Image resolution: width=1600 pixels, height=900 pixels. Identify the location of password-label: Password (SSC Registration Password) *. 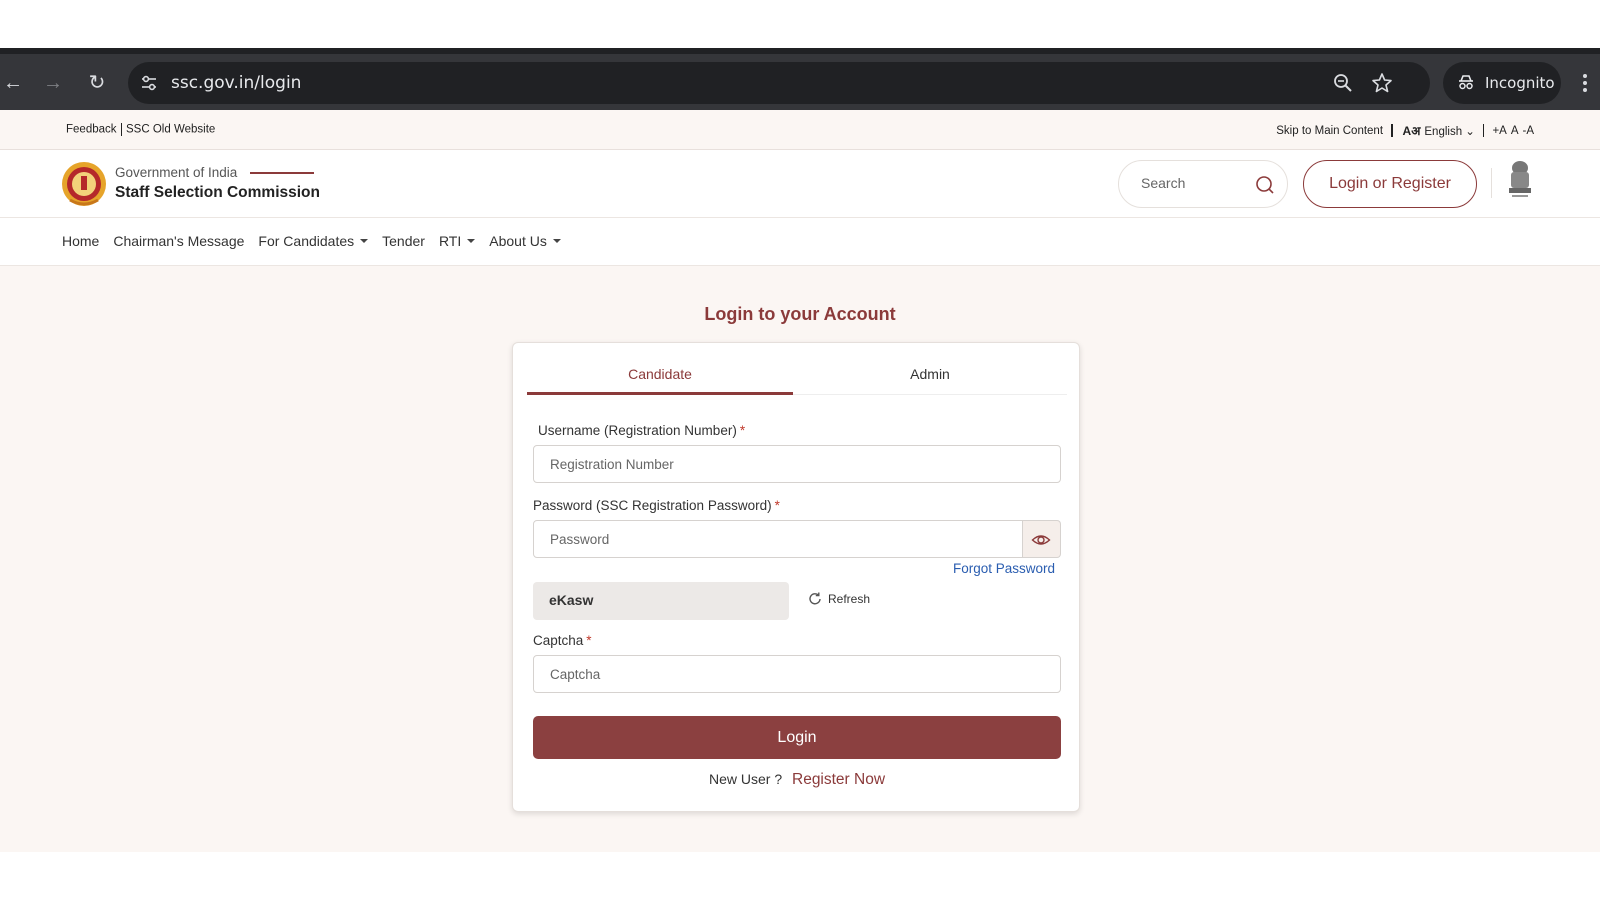
(656, 505).